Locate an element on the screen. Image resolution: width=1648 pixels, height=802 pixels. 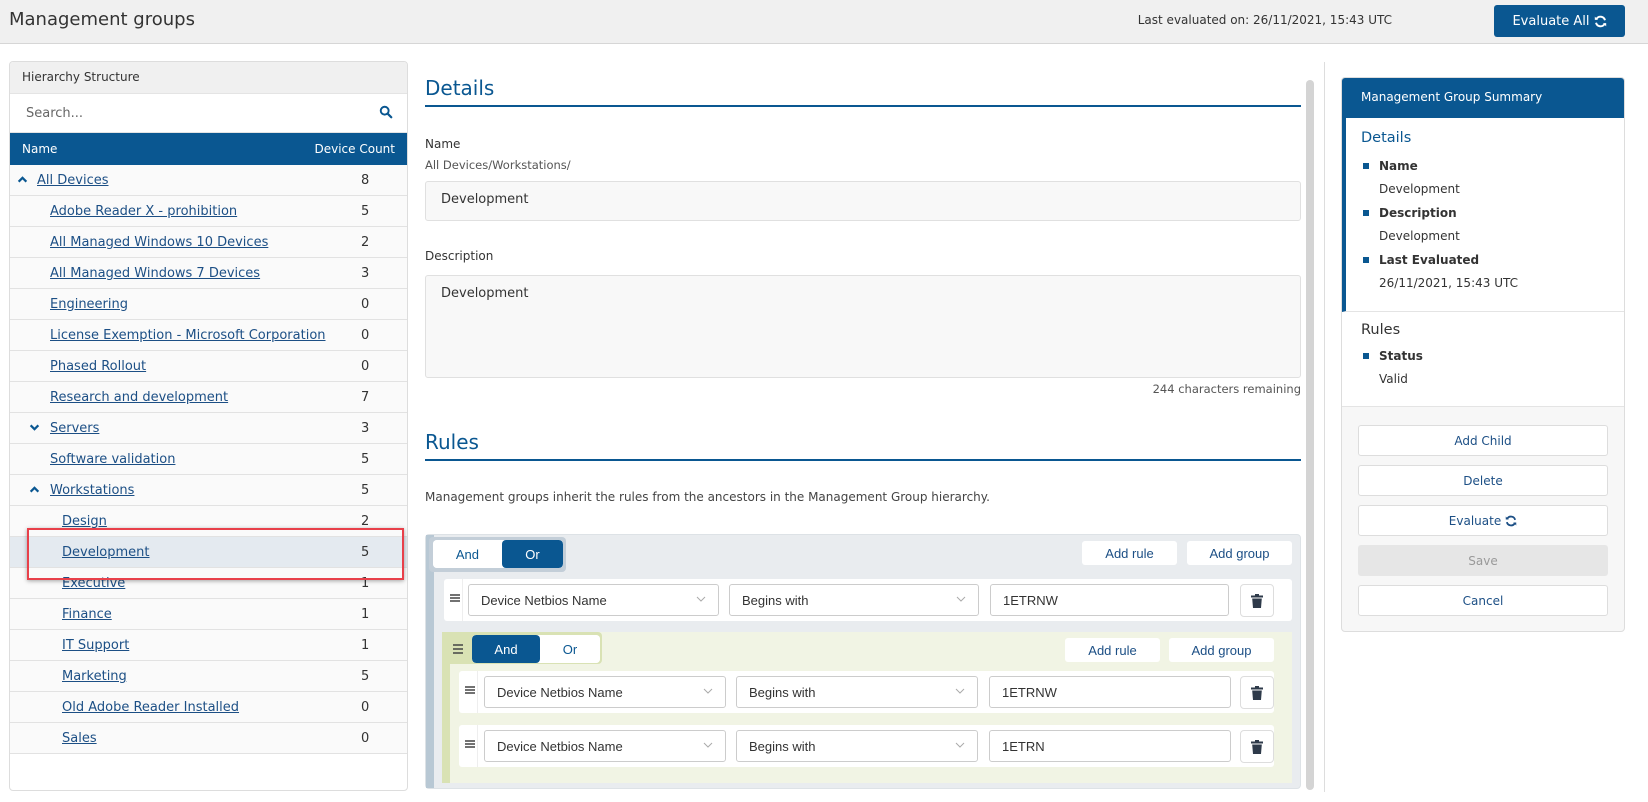
chars-remaining: 244 characters remaining is located at coordinates (1226, 389).